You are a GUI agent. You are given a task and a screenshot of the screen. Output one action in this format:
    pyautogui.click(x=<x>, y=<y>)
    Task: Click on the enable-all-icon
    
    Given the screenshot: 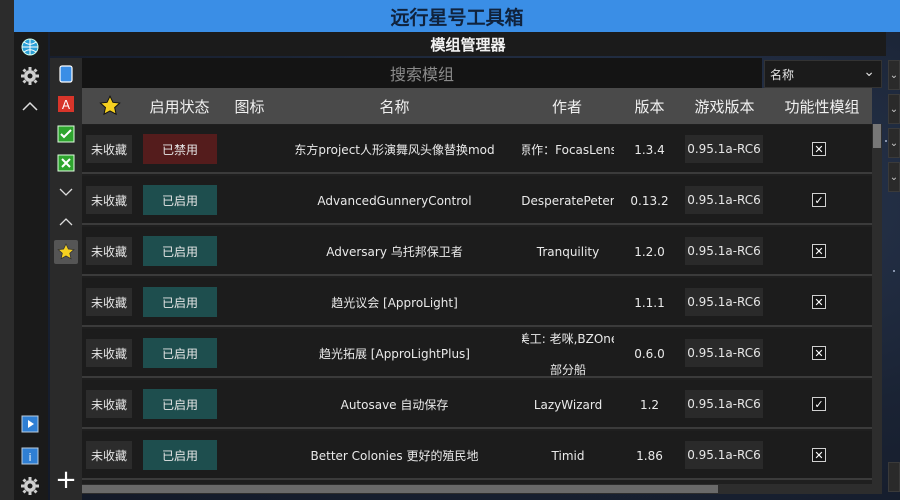 What is the action you would take?
    pyautogui.click(x=66, y=134)
    